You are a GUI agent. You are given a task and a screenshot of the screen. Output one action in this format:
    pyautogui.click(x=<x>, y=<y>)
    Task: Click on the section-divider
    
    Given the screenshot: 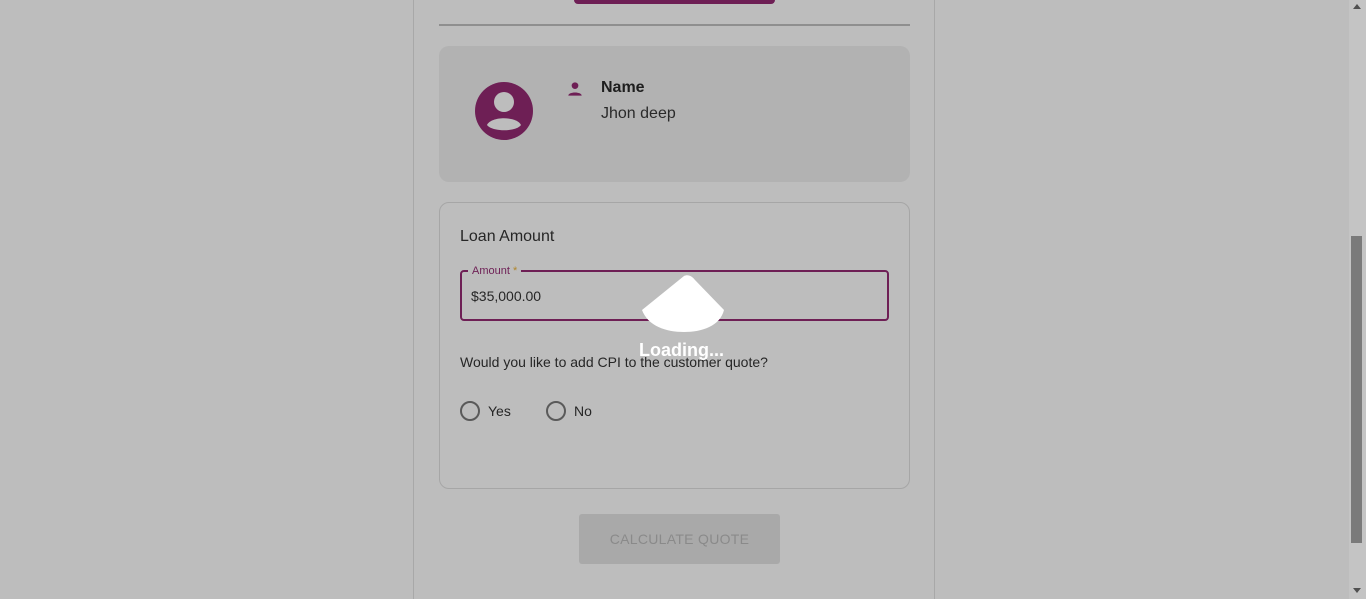 What is the action you would take?
    pyautogui.click(x=674, y=25)
    